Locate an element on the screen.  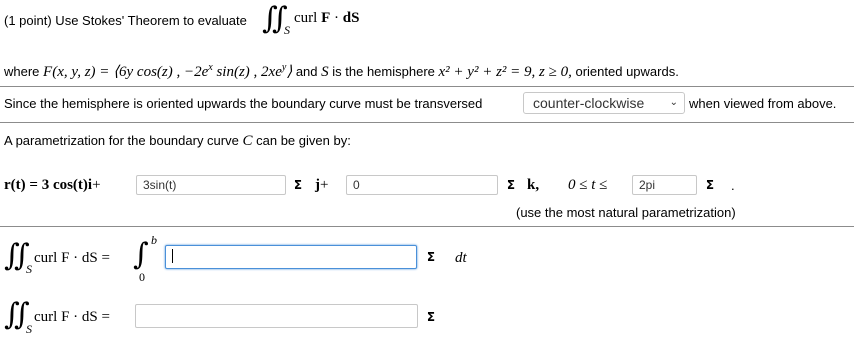
text-cursor is located at coordinates (172, 255).